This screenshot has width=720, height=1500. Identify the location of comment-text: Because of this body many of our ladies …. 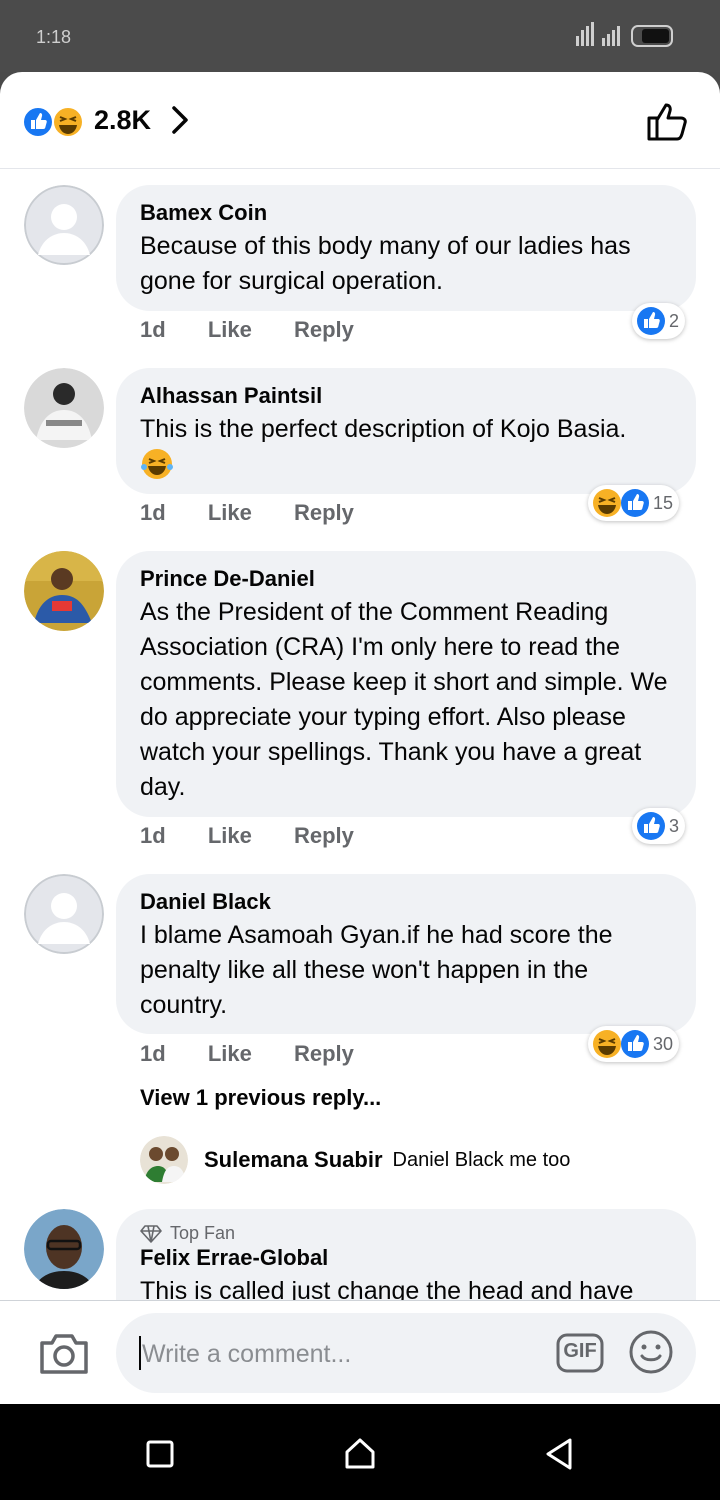
(385, 263).